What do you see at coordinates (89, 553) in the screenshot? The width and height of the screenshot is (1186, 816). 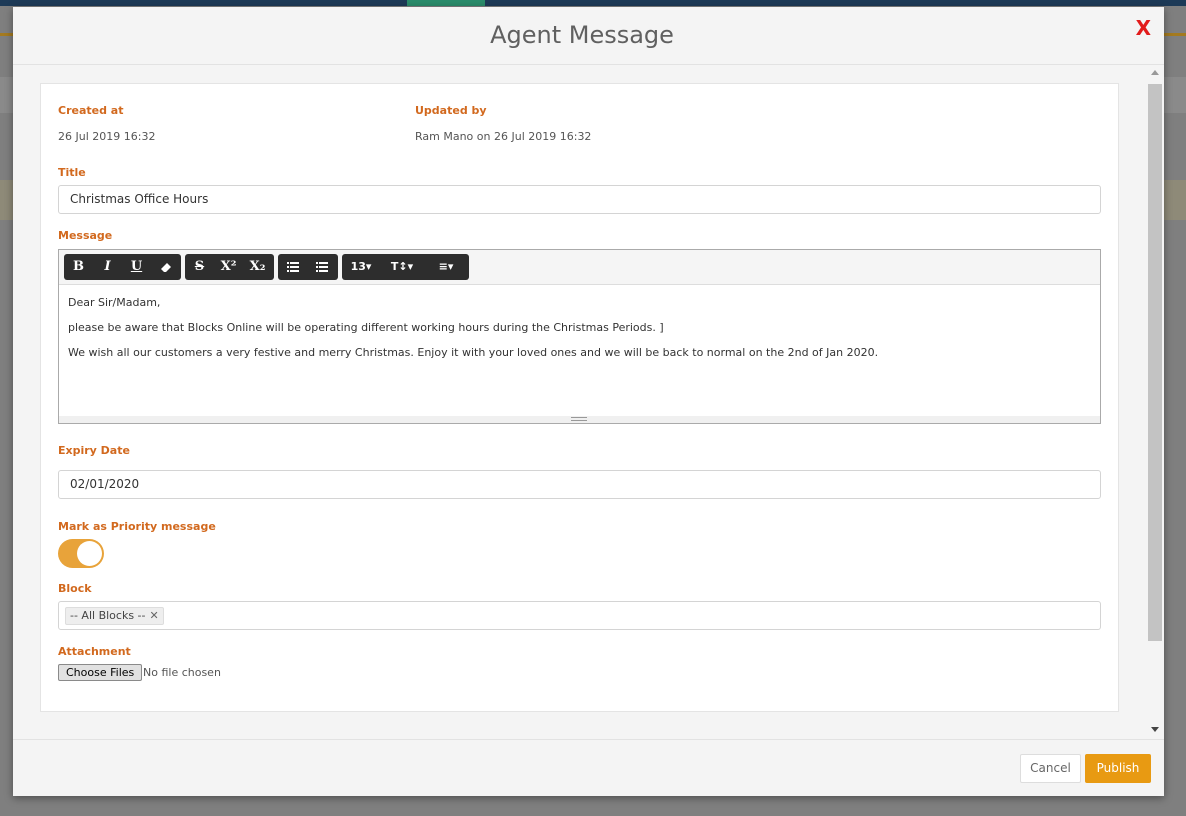 I see `toggle-knob` at bounding box center [89, 553].